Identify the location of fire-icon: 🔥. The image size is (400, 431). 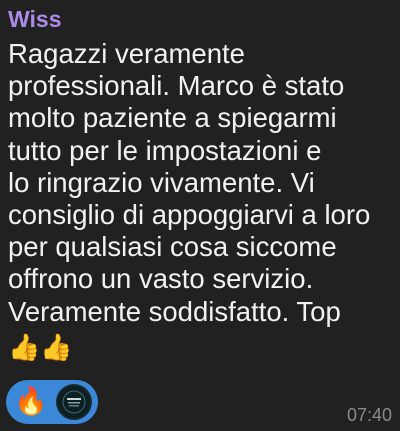
(31, 401).